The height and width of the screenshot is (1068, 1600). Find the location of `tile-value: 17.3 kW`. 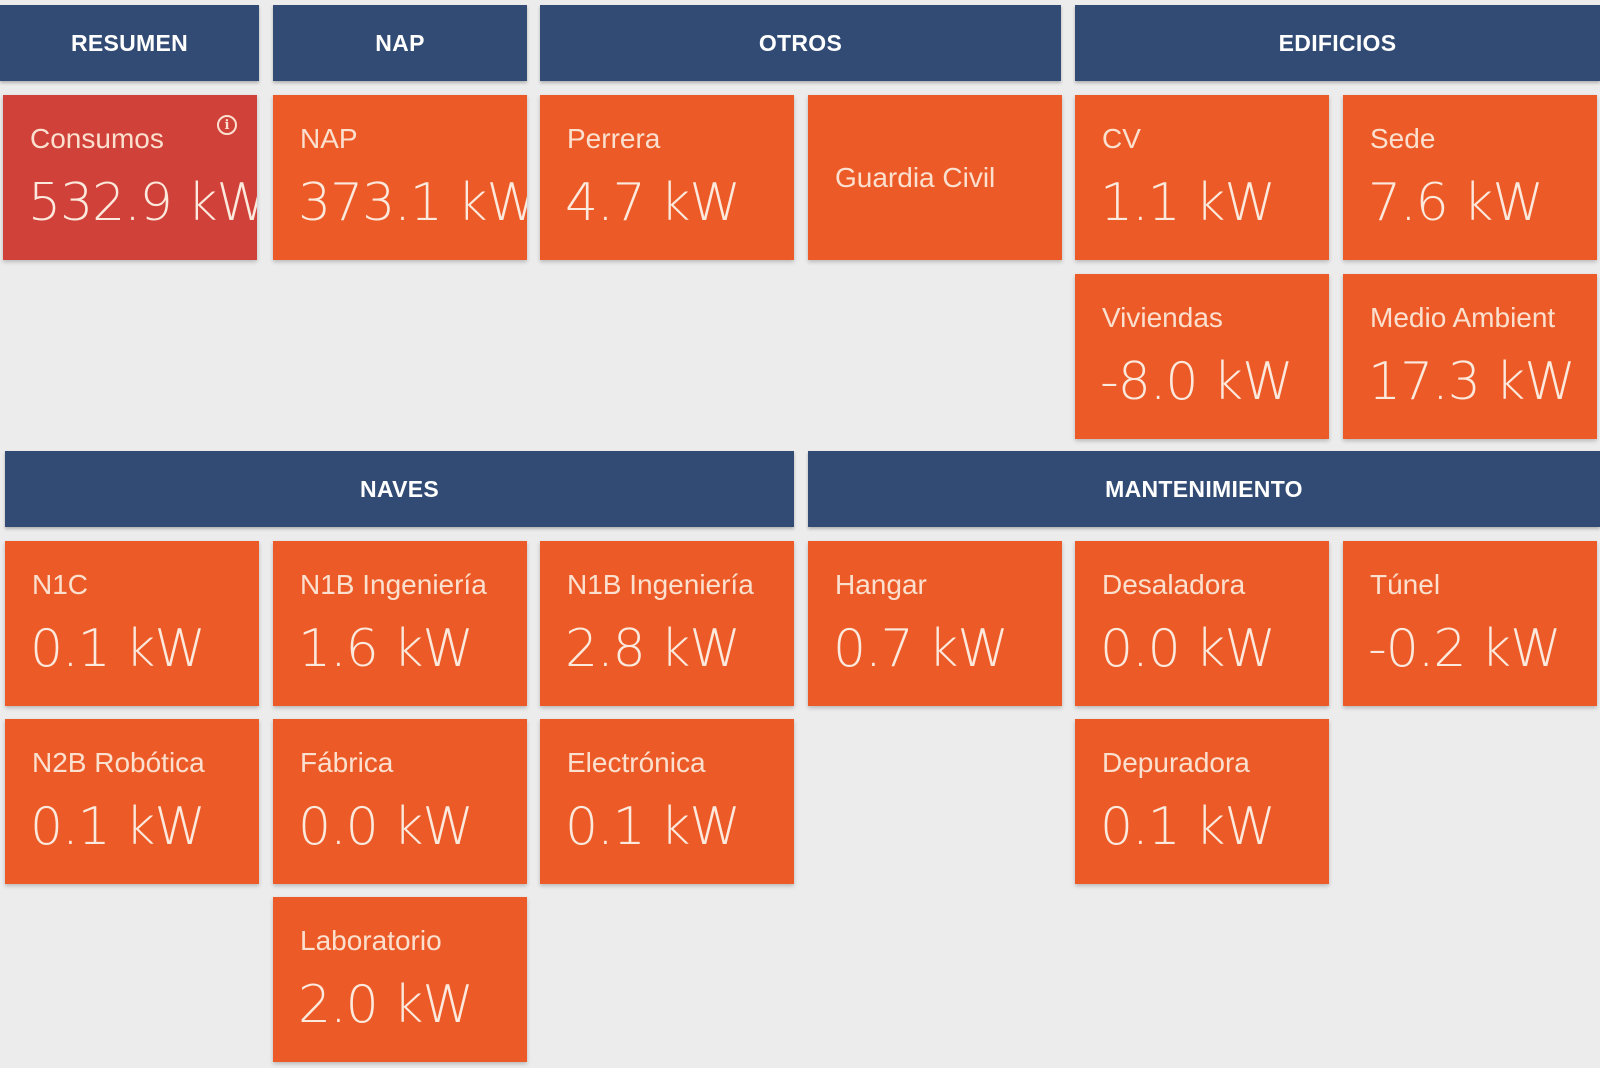

tile-value: 17.3 kW is located at coordinates (1472, 382).